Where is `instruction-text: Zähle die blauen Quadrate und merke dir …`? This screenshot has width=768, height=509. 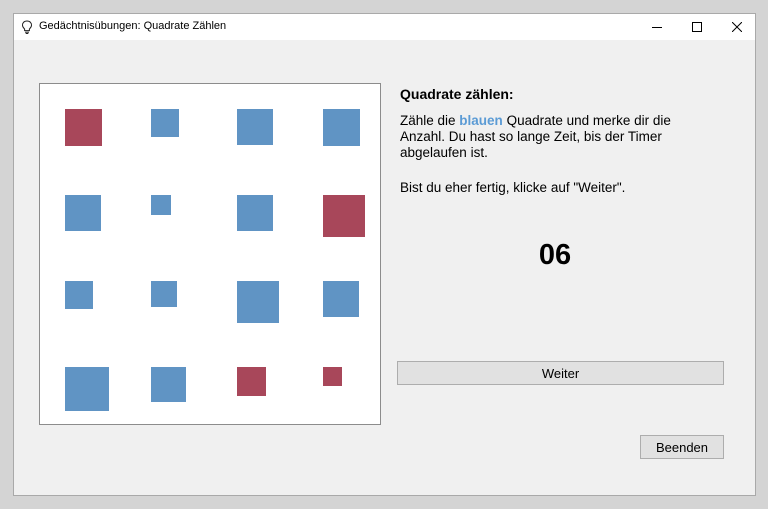
instruction-text: Zähle die blauen Quadrate und merke dir … is located at coordinates (555, 137).